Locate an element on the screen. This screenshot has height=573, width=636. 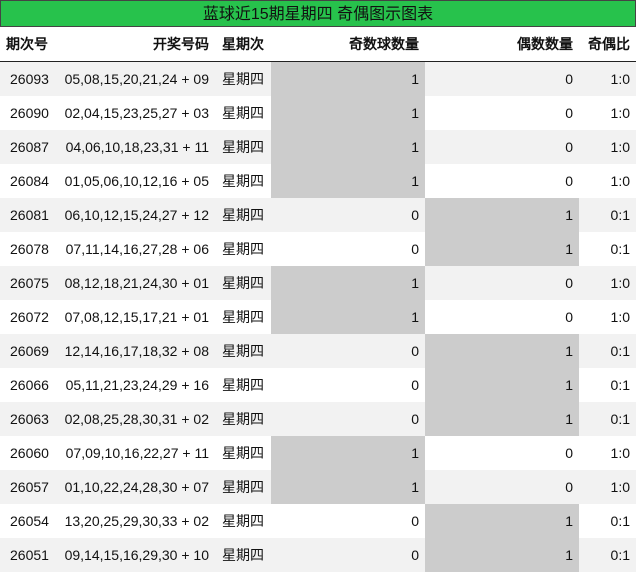
header-period: 期次号 is located at coordinates (29, 44).